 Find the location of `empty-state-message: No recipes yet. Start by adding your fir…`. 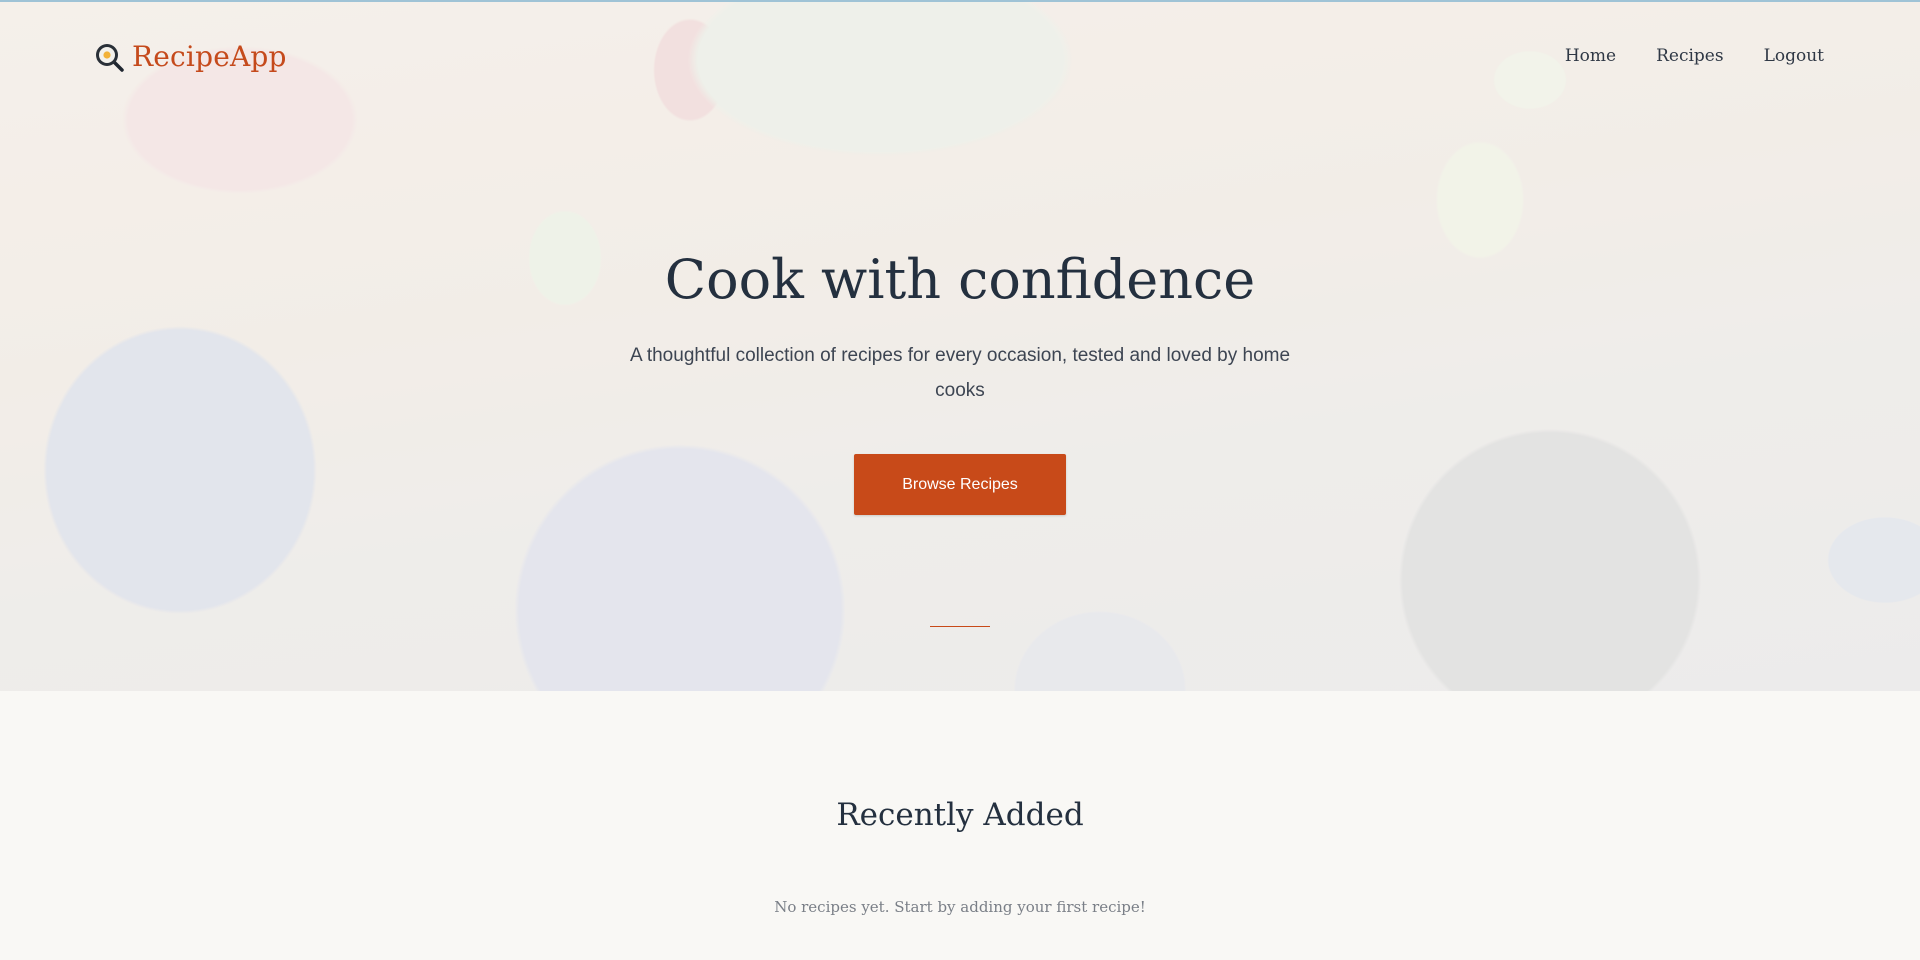

empty-state-message: No recipes yet. Start by adding your fir… is located at coordinates (960, 907).